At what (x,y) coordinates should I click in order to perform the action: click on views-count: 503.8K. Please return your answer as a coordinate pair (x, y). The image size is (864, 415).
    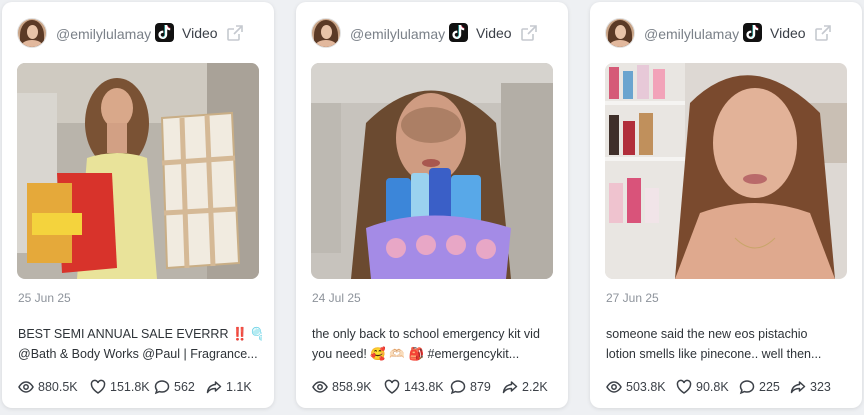
    Looking at the image, I should click on (646, 387).